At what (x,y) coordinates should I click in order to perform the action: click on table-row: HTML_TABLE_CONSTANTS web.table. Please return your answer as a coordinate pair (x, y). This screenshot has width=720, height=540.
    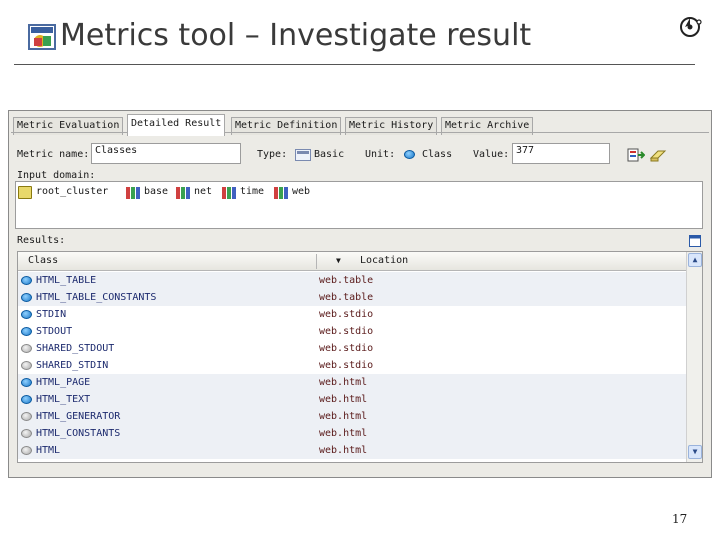
    Looking at the image, I should click on (352, 297).